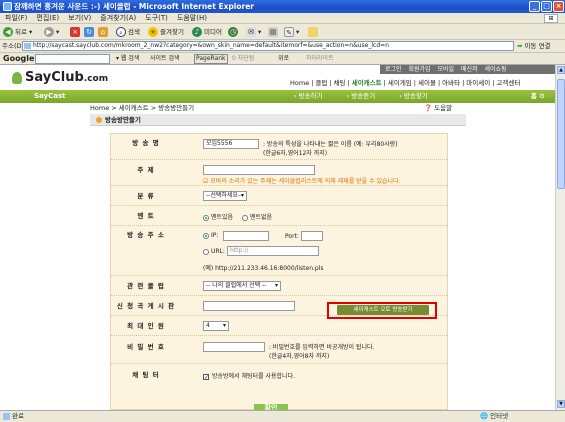  I want to click on back-button: ◀ 뒤로 ▾, so click(17, 32).